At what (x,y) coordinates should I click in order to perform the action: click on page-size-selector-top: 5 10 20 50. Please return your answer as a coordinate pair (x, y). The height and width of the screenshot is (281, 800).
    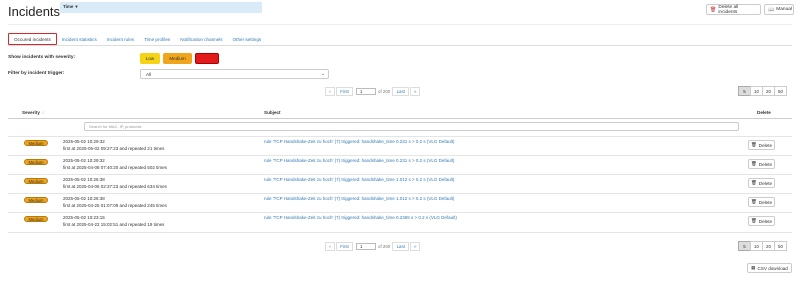
    Looking at the image, I should click on (762, 91).